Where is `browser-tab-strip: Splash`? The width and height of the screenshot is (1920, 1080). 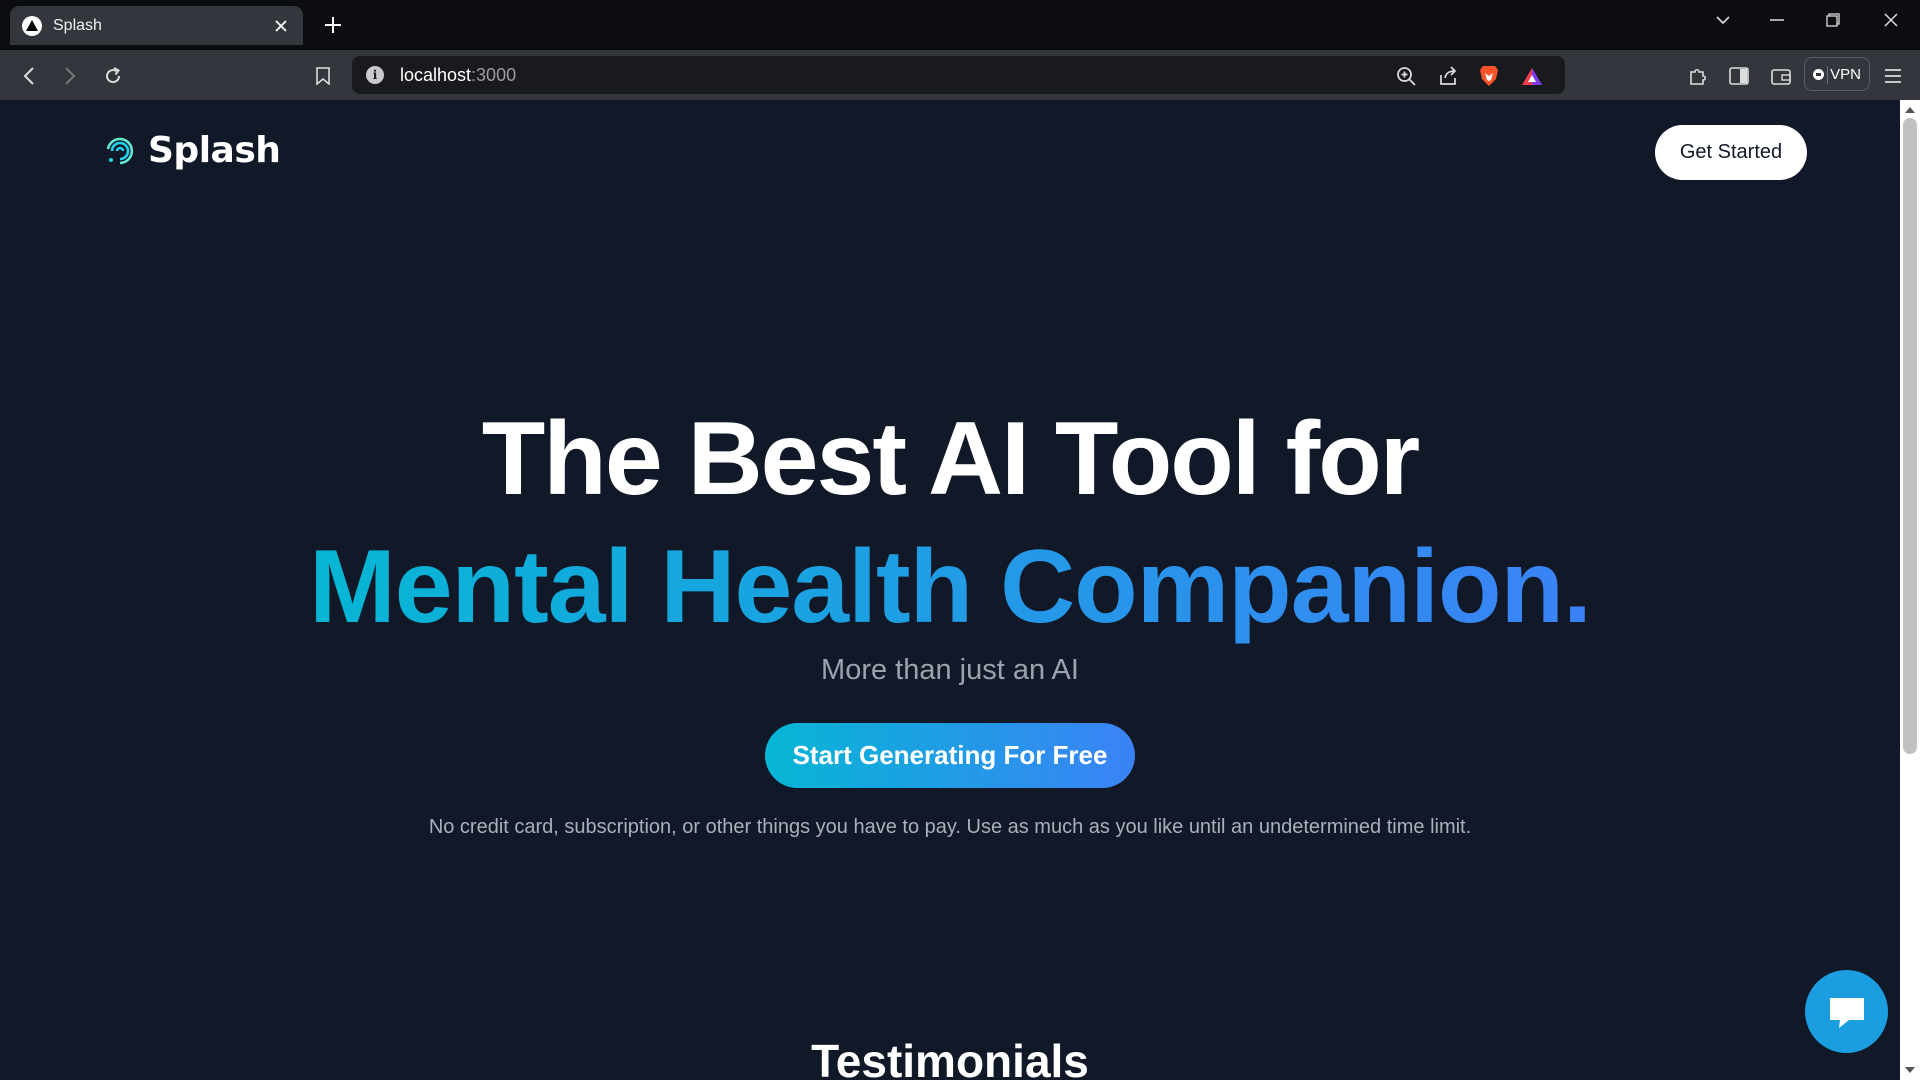
browser-tab-strip: Splash is located at coordinates (960, 25).